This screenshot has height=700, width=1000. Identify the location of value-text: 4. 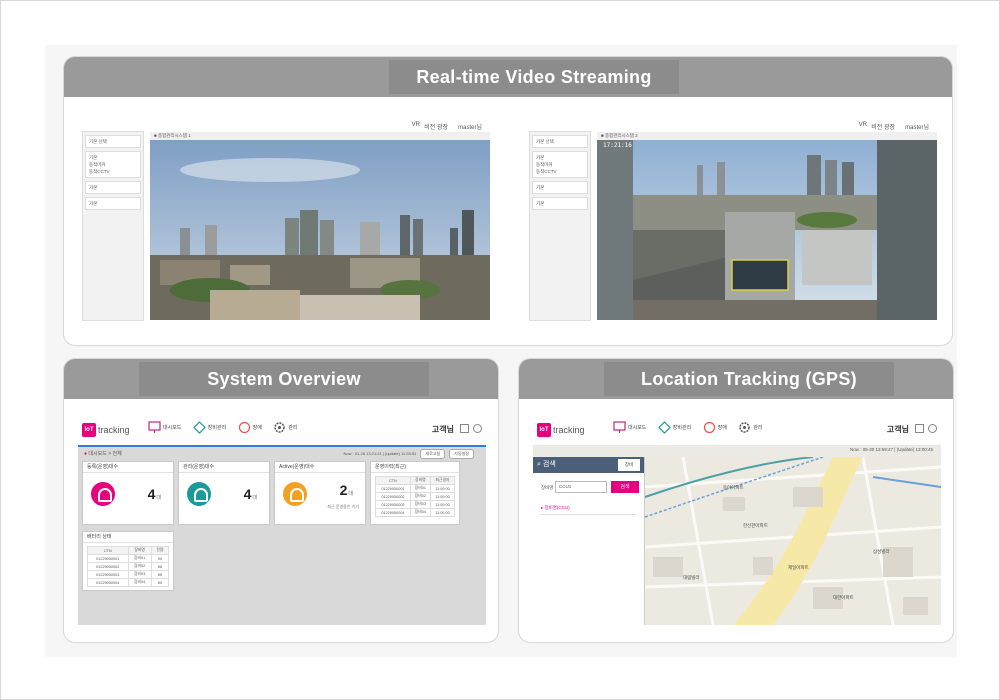
(151, 494).